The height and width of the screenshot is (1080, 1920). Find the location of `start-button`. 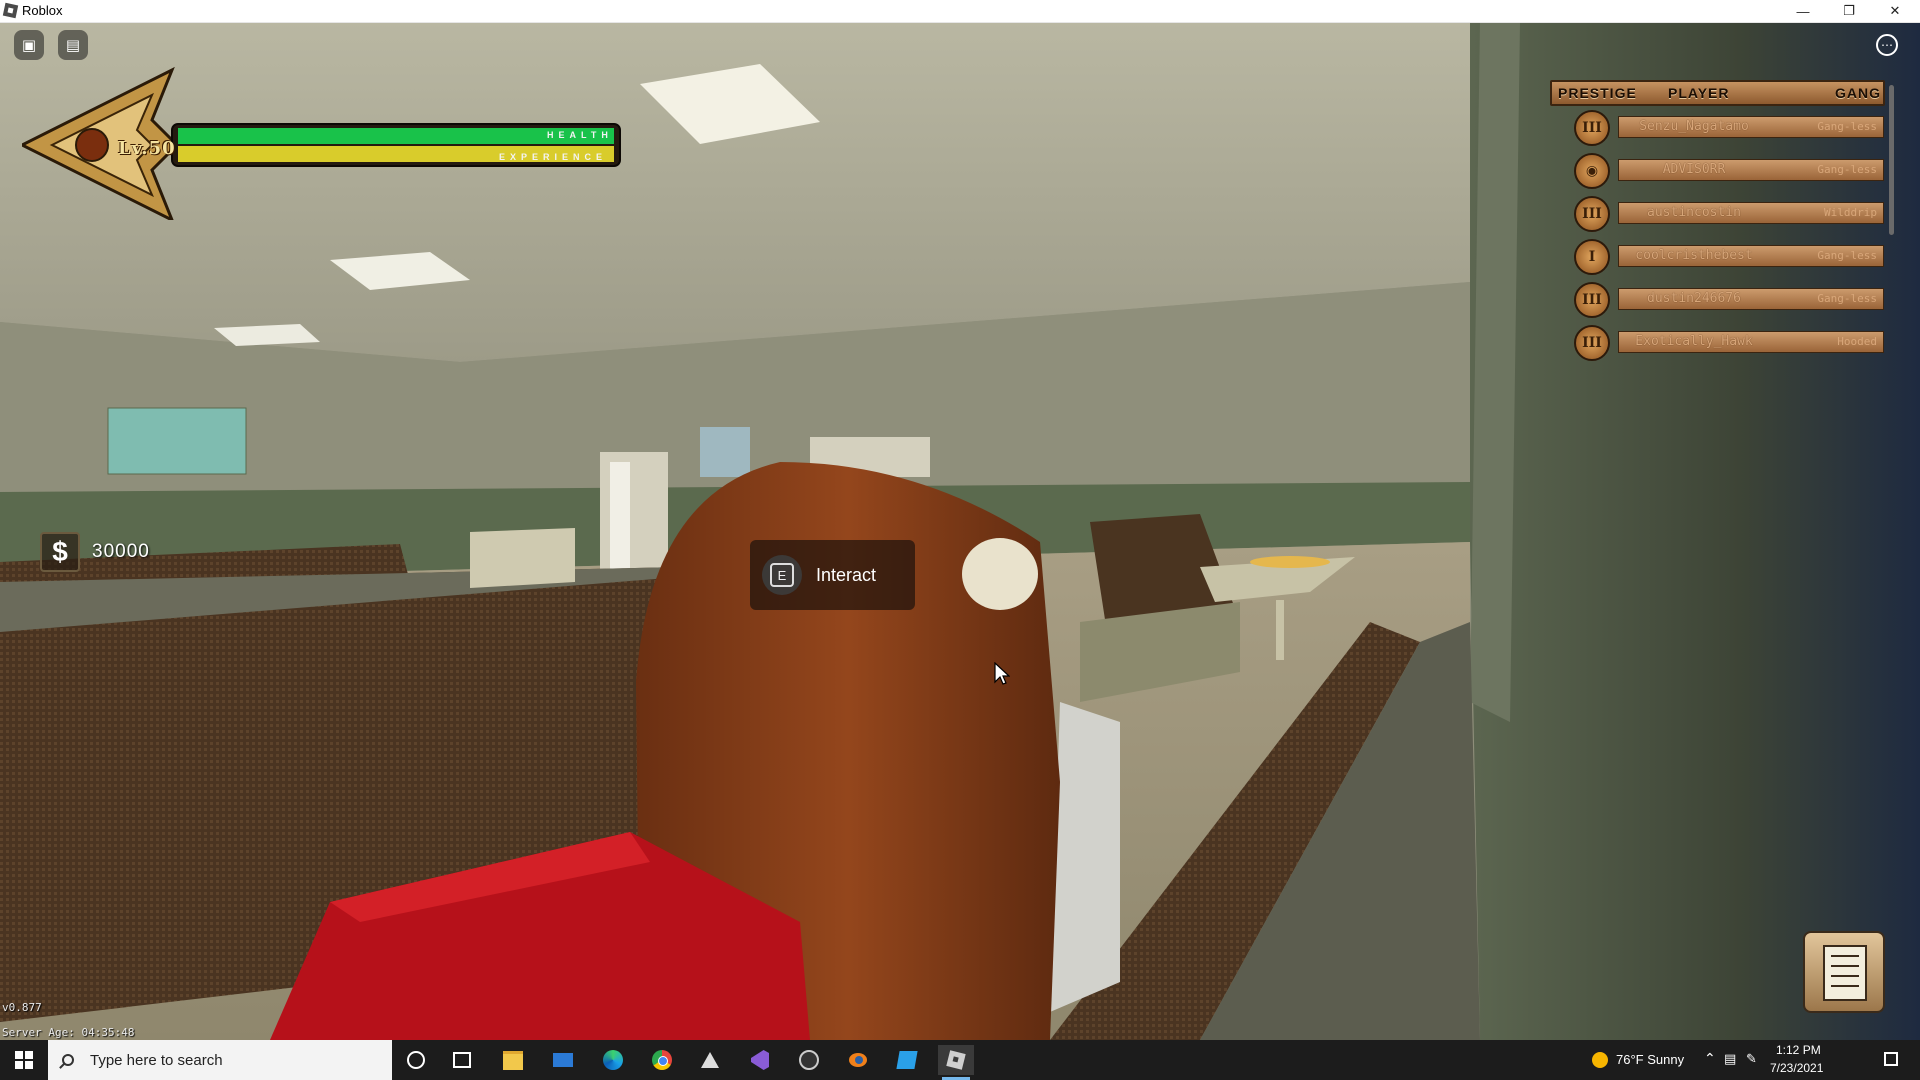

start-button is located at coordinates (24, 1060).